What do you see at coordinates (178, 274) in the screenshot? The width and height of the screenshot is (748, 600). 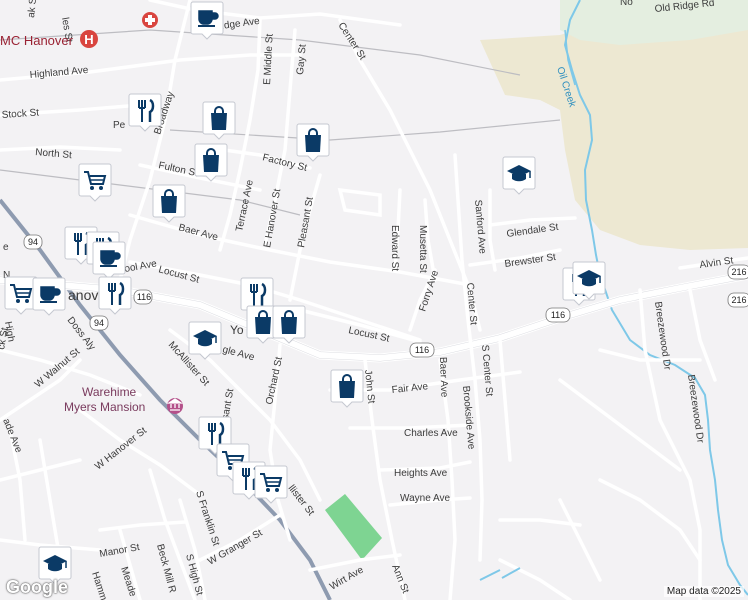 I see `street-label: Locust St` at bounding box center [178, 274].